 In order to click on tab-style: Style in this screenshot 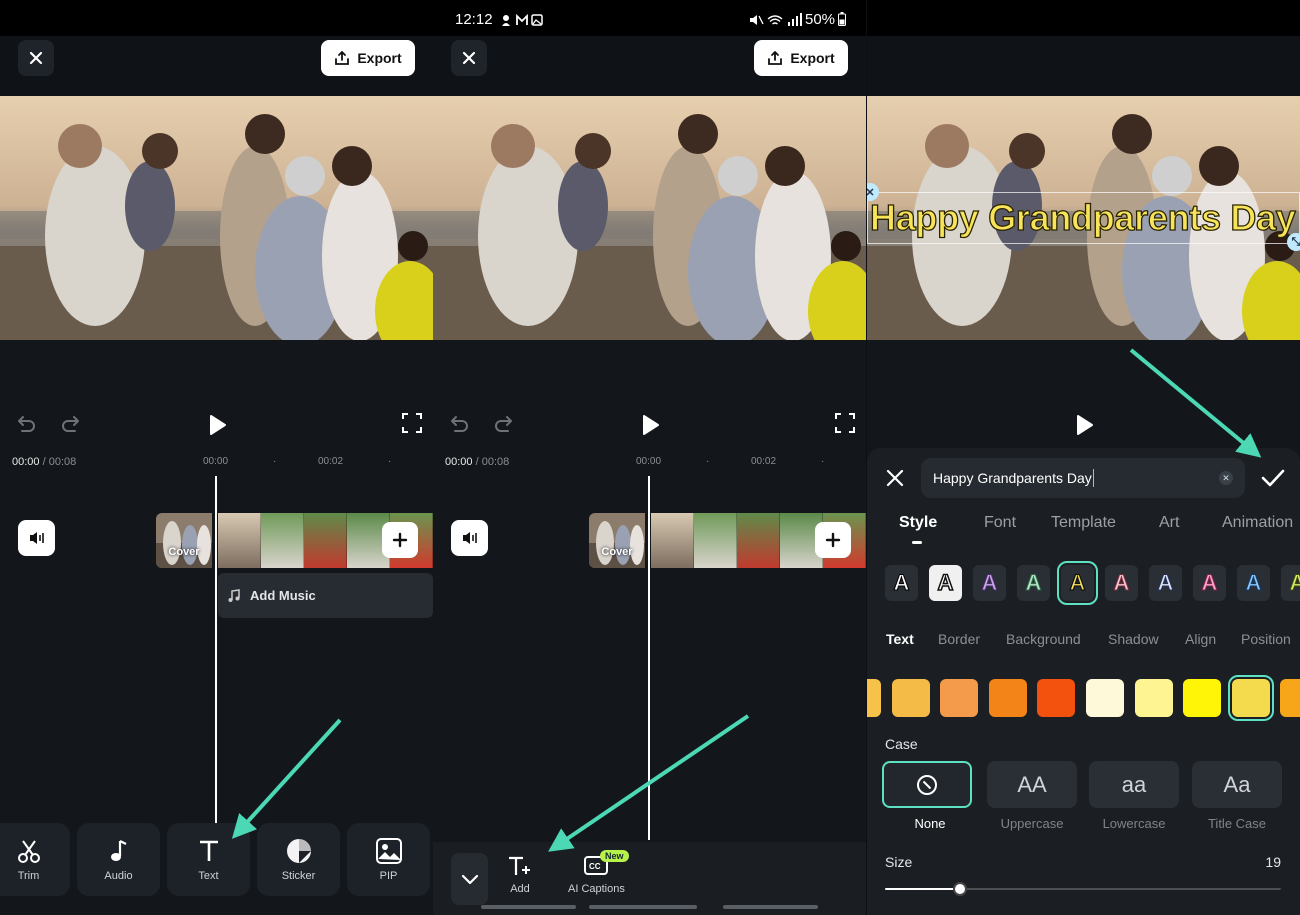, I will do `click(918, 523)`.